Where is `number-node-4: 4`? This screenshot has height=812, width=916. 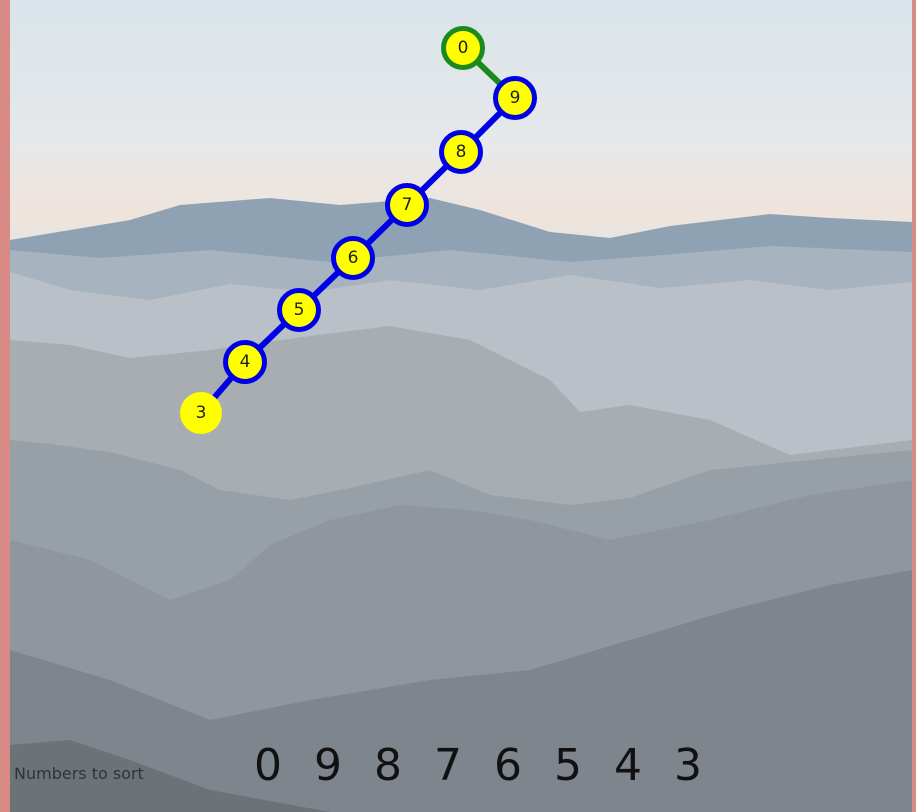 number-node-4: 4 is located at coordinates (245, 362).